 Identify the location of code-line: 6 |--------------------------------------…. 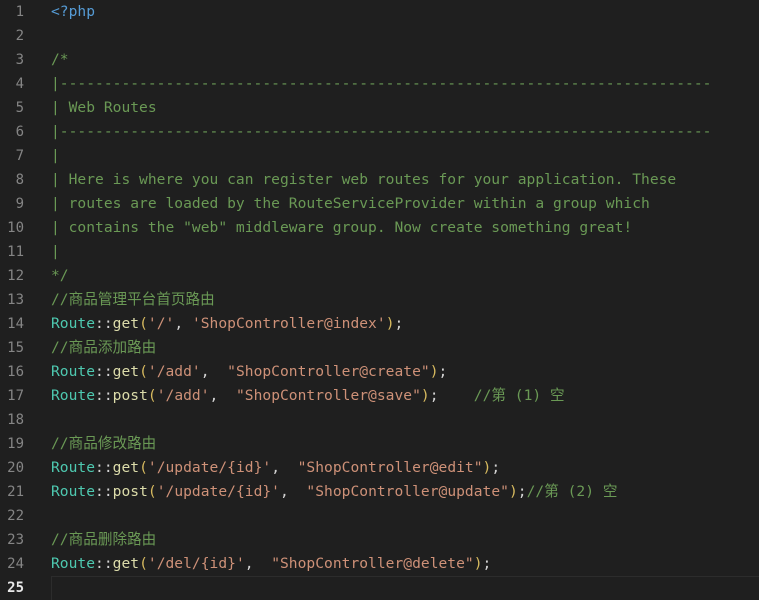
(379, 132).